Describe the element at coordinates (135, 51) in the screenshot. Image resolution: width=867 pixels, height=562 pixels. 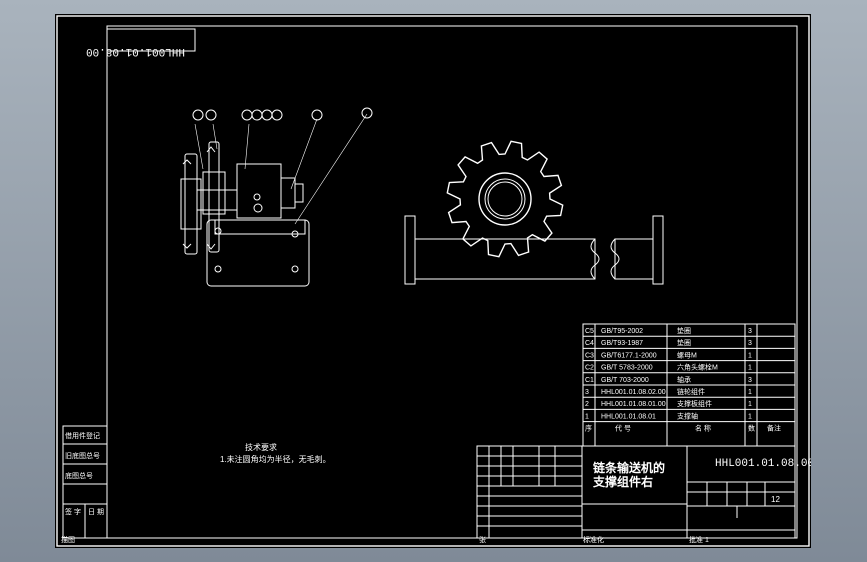
I see `code-mirrored: HHL001.01.08.00` at that location.